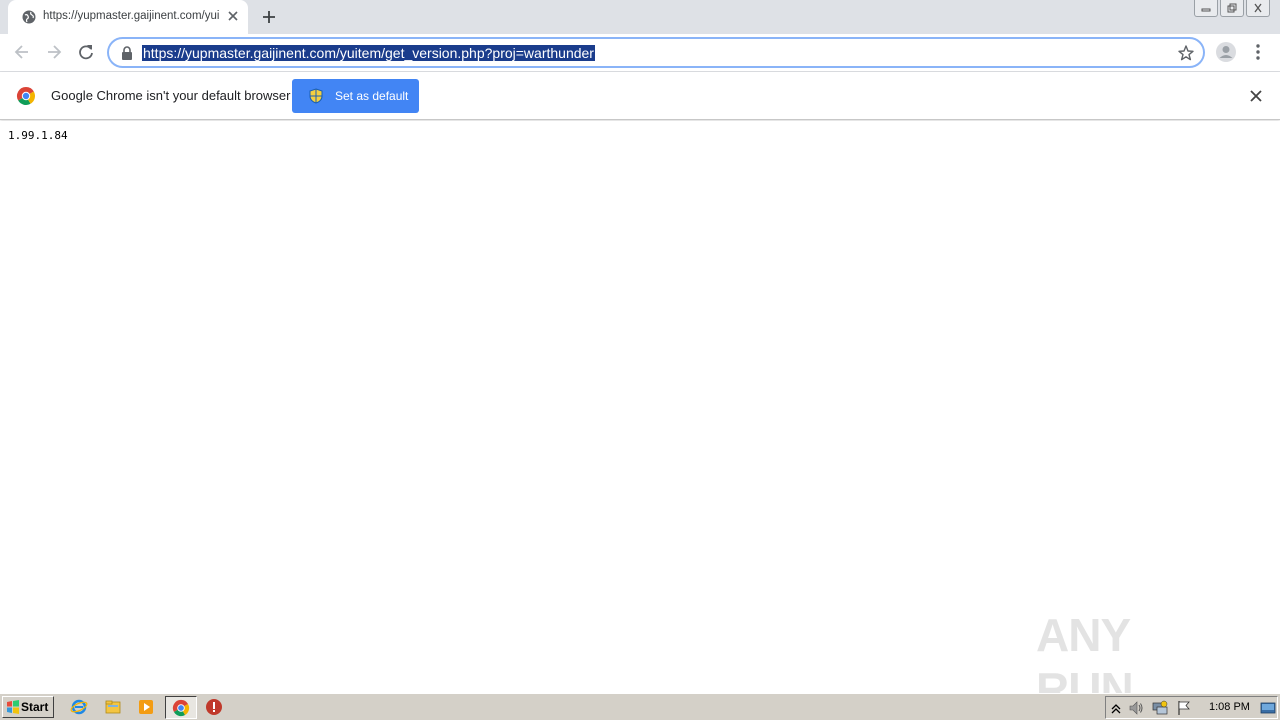 The width and height of the screenshot is (1280, 720). I want to click on close-window-button, so click(1258, 8).